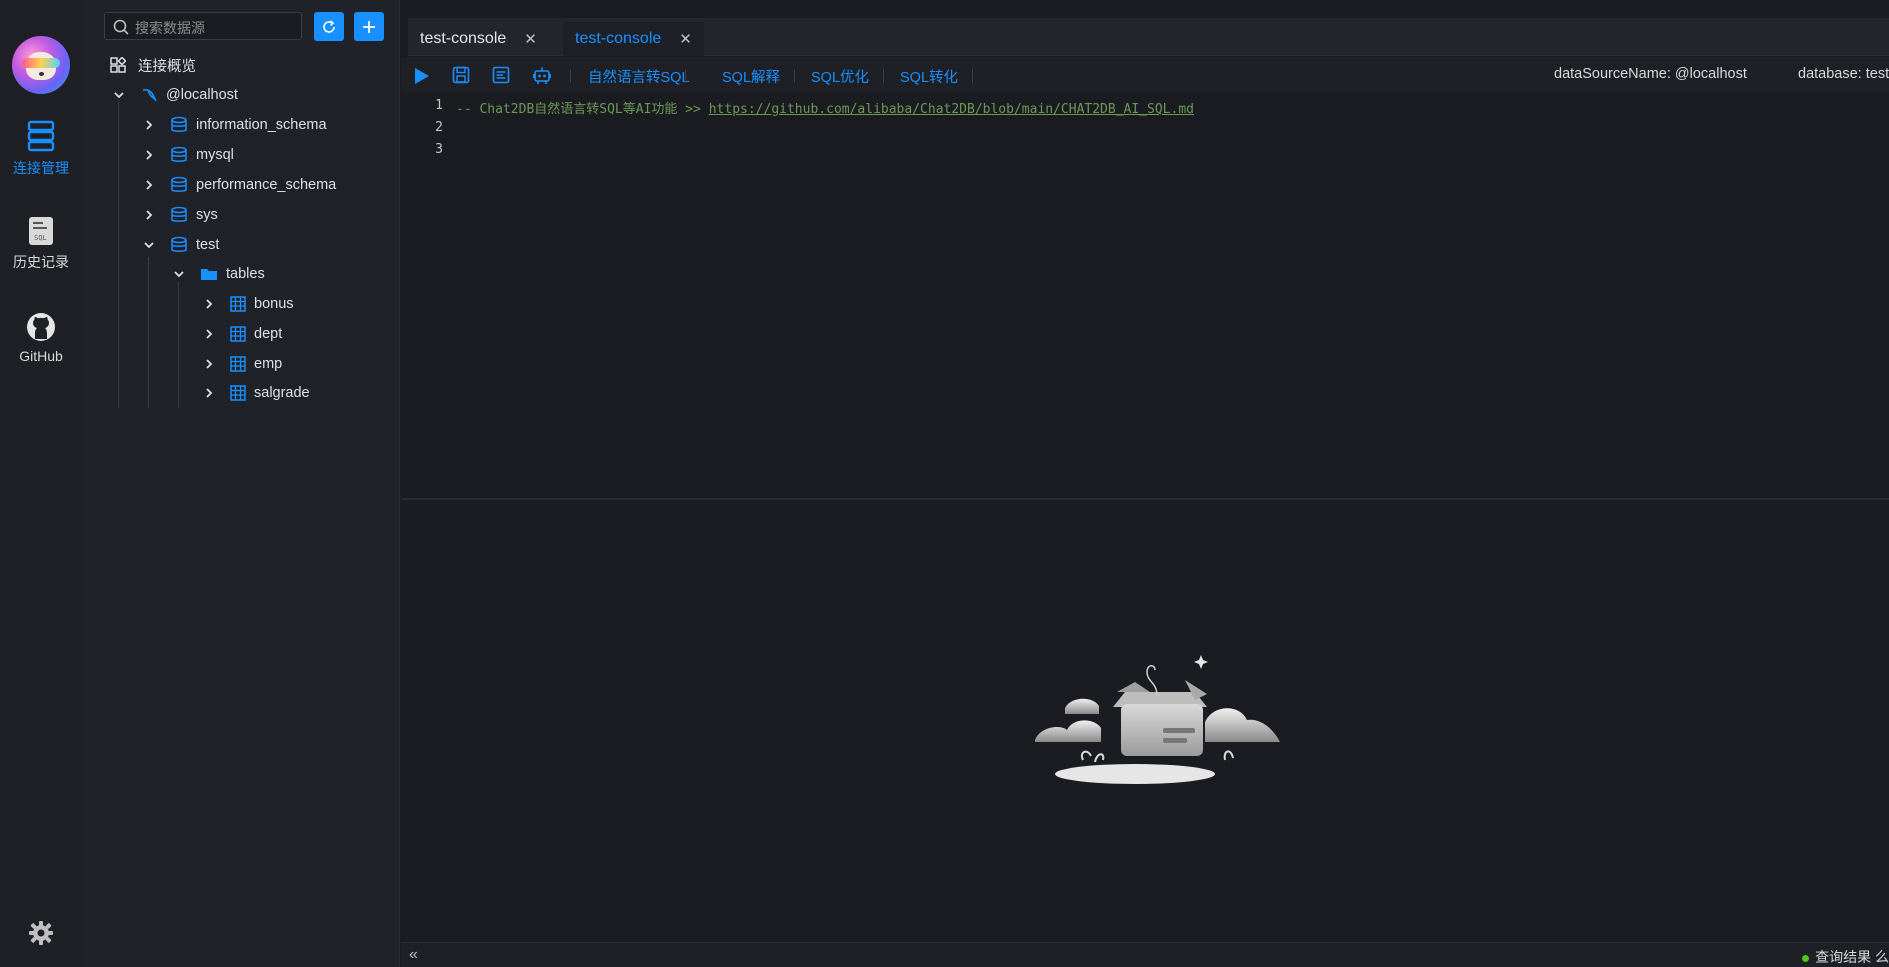 The image size is (1889, 967). I want to click on database-label: test, so click(208, 245).